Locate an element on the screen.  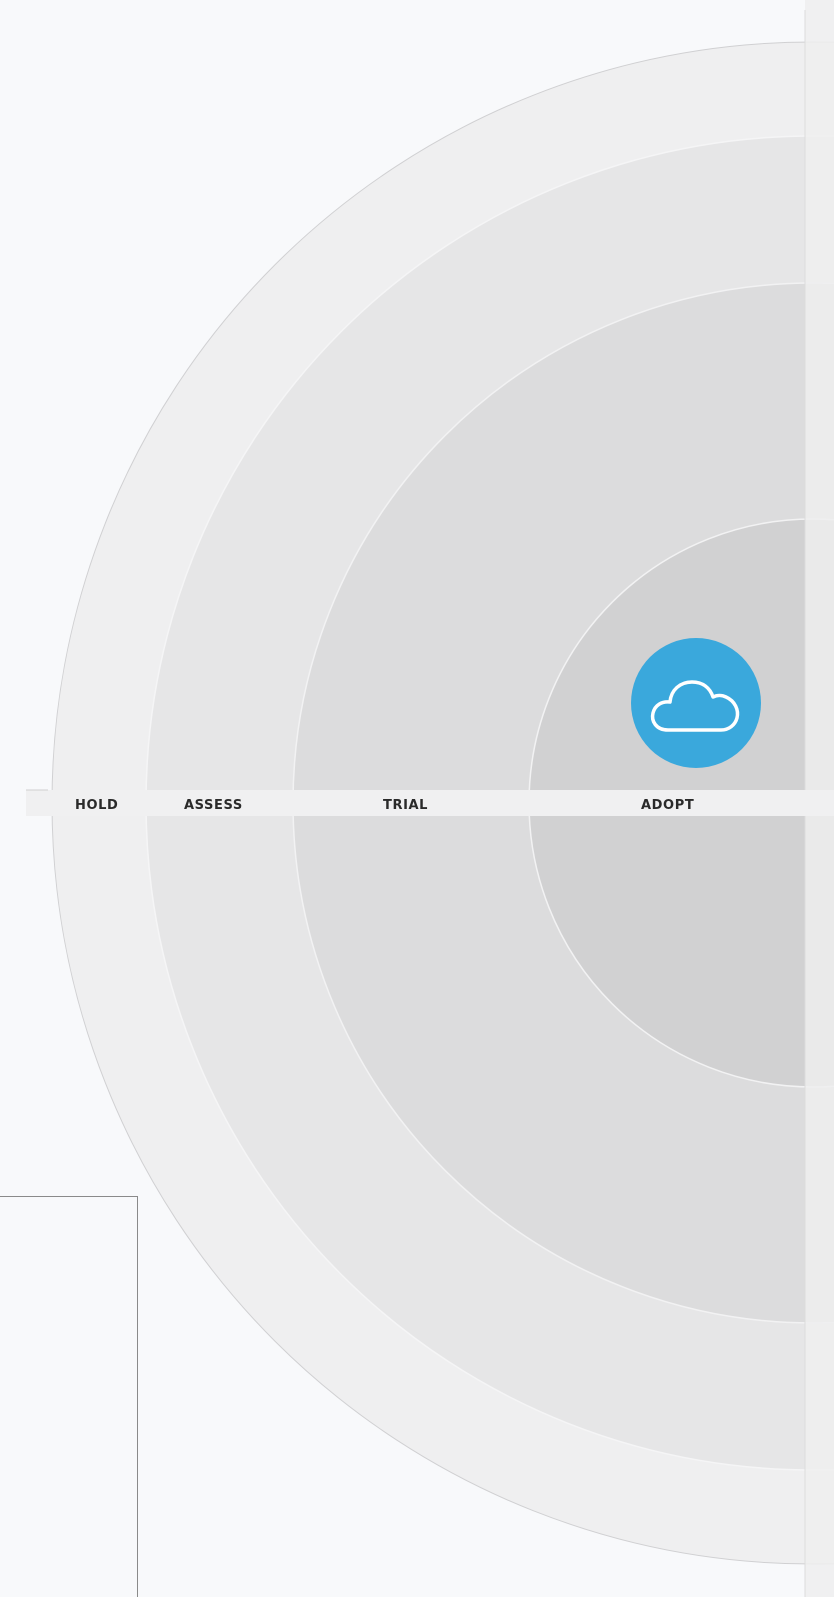
ring-label-hold: HOLD is located at coordinates (96, 805).